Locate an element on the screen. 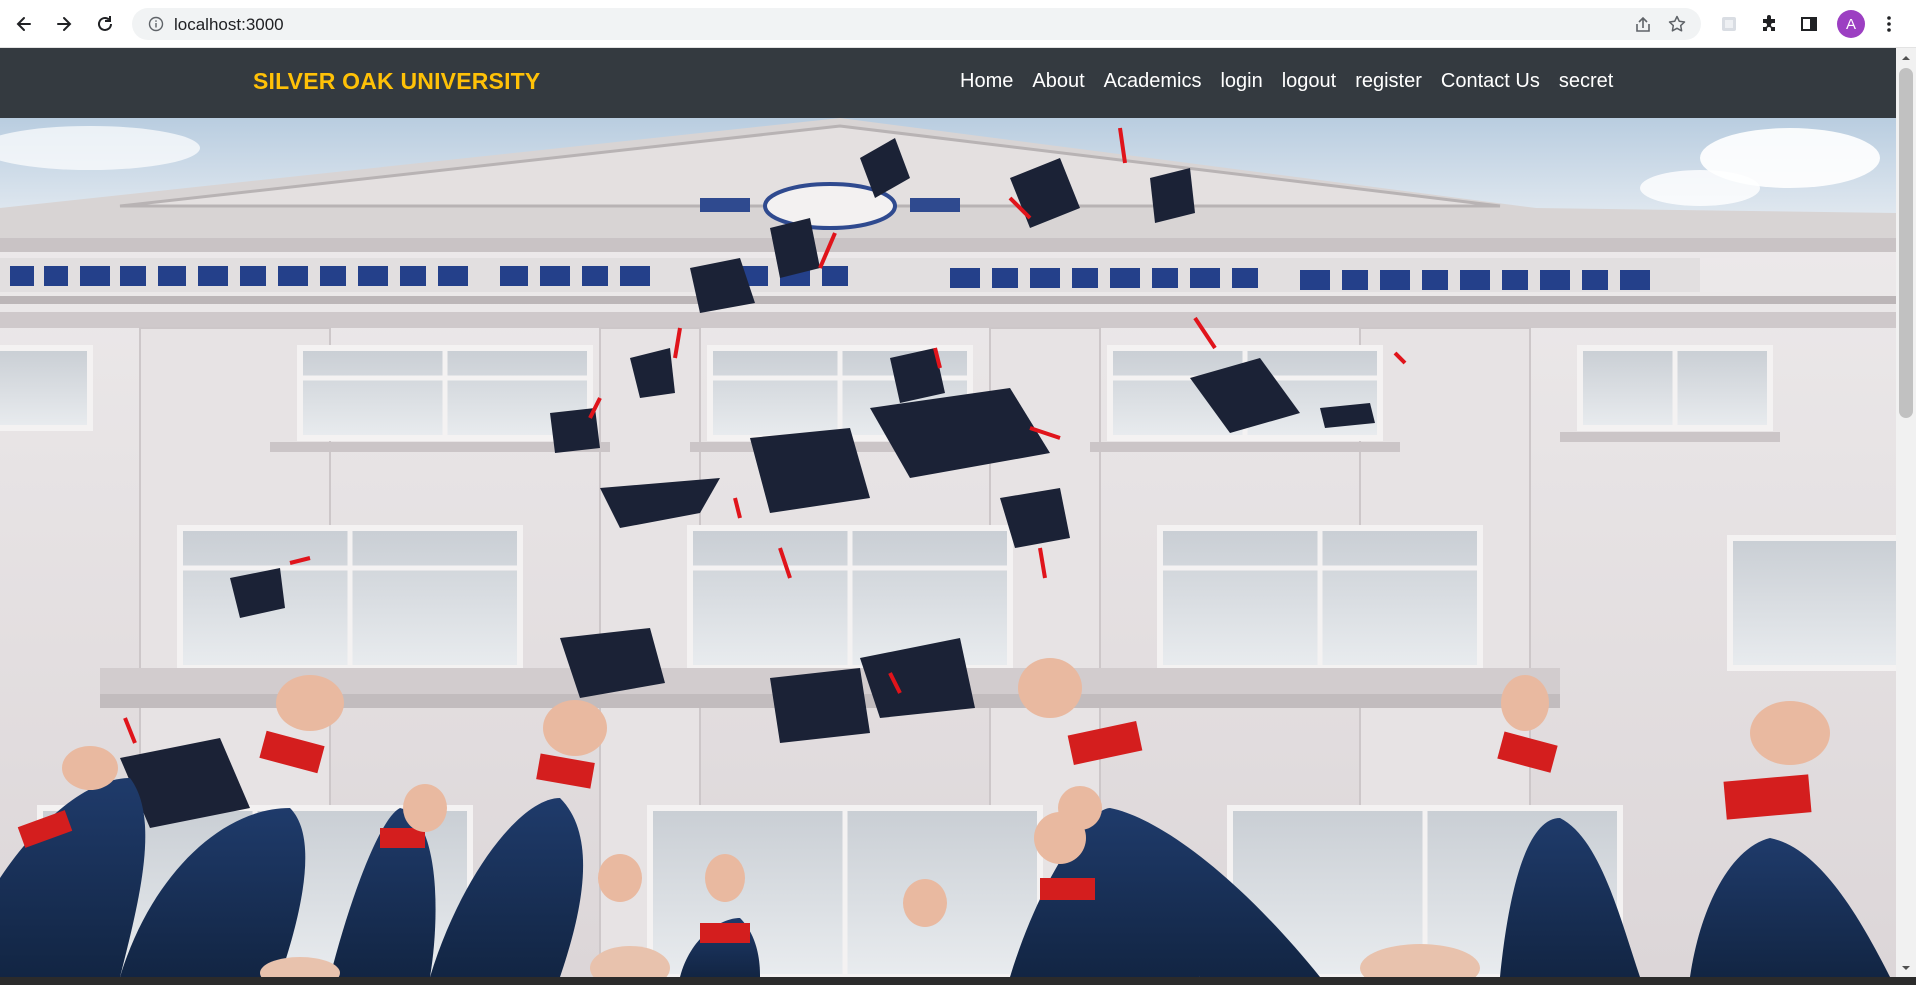 The width and height of the screenshot is (1916, 985). window-bottom-edge is located at coordinates (958, 981).